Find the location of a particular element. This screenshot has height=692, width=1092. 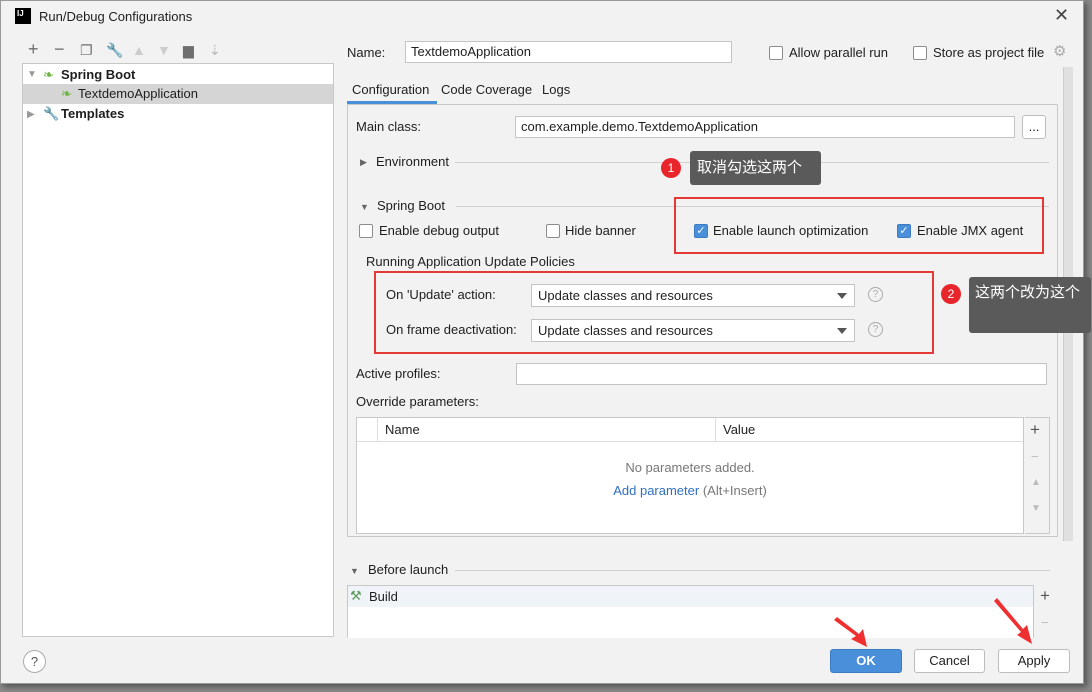

arrow-to-apply is located at coordinates (1013, 621).